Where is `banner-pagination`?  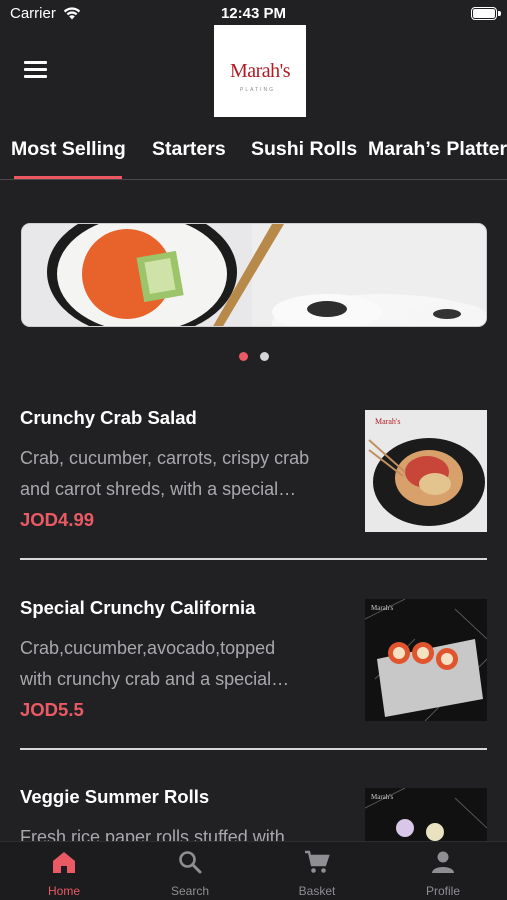
banner-pagination is located at coordinates (254, 357).